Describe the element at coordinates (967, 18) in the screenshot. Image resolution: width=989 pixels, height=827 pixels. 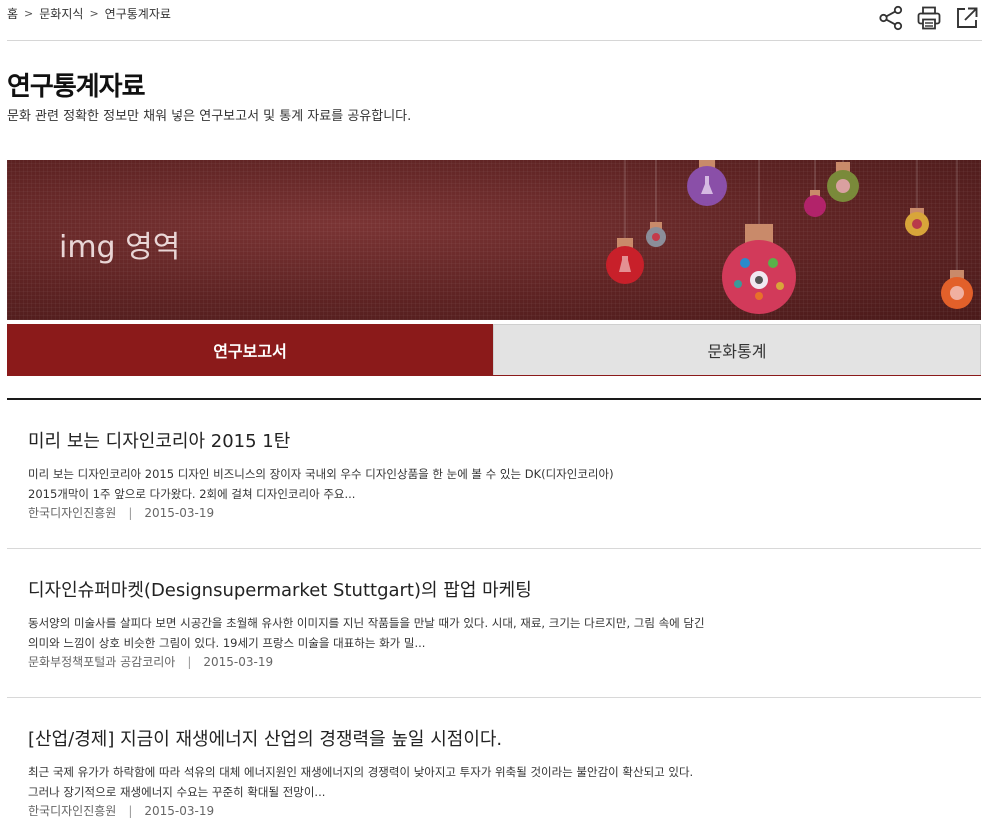
I see `external-link-icon` at that location.